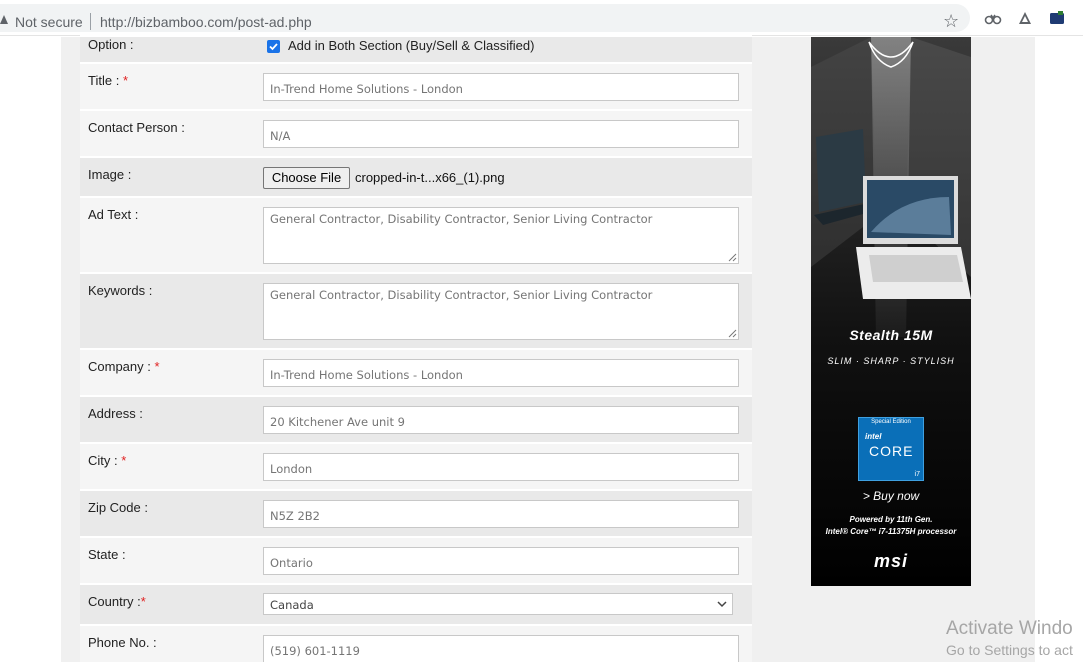 This screenshot has width=1083, height=662. I want to click on zip-code-input: N5Z 2B2, so click(501, 514).